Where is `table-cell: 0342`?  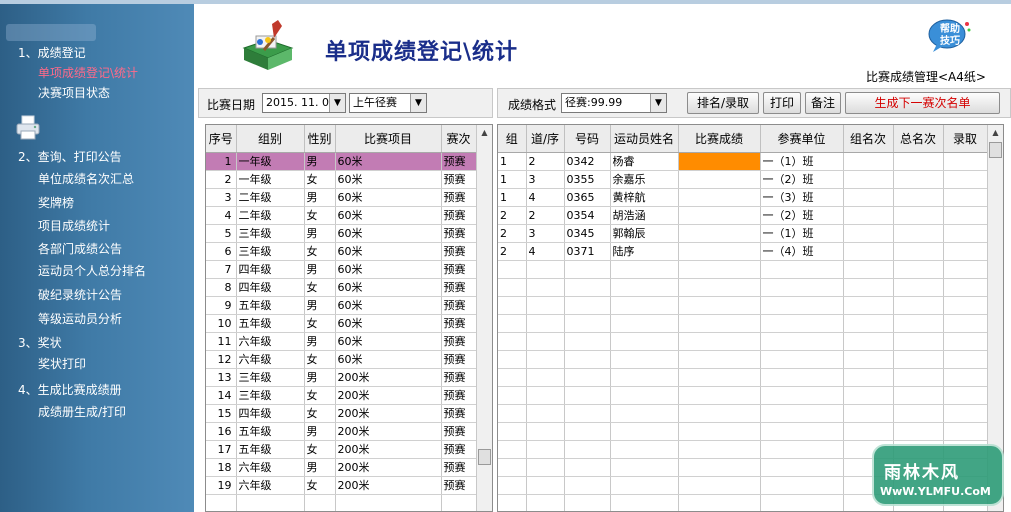
table-cell: 0342 is located at coordinates (587, 161).